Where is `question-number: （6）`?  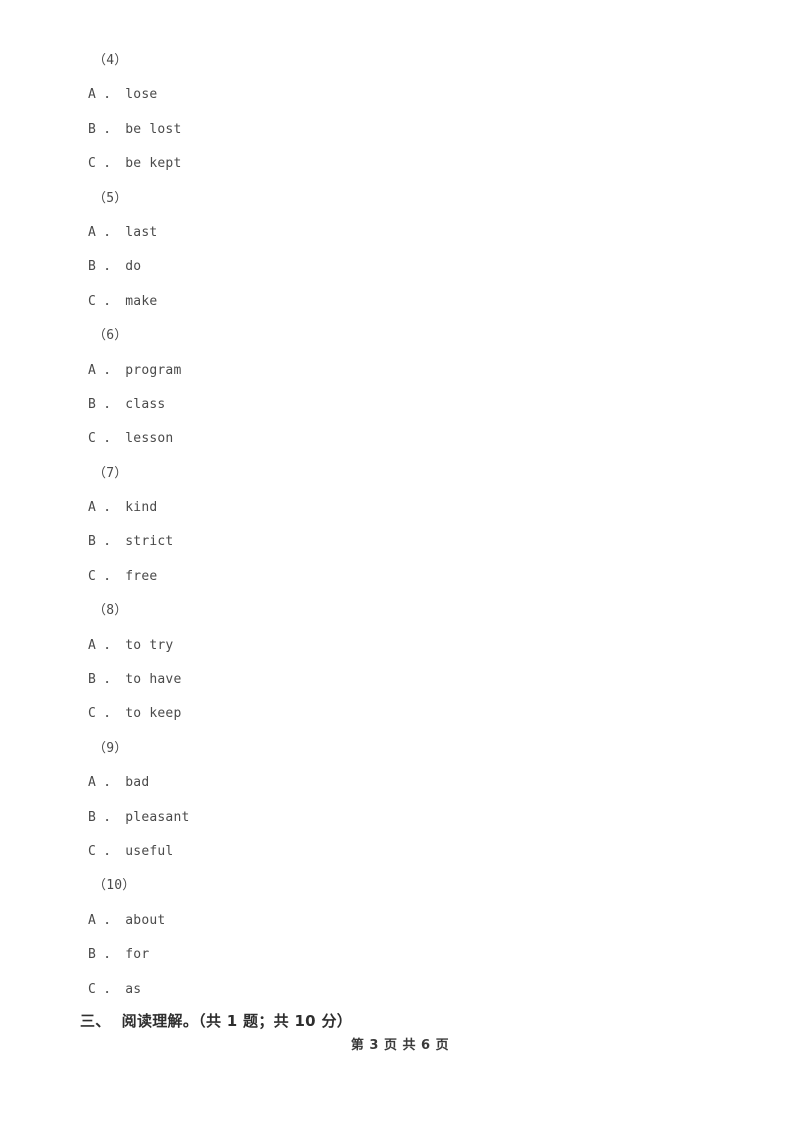
question-number: （6） is located at coordinates (110, 336).